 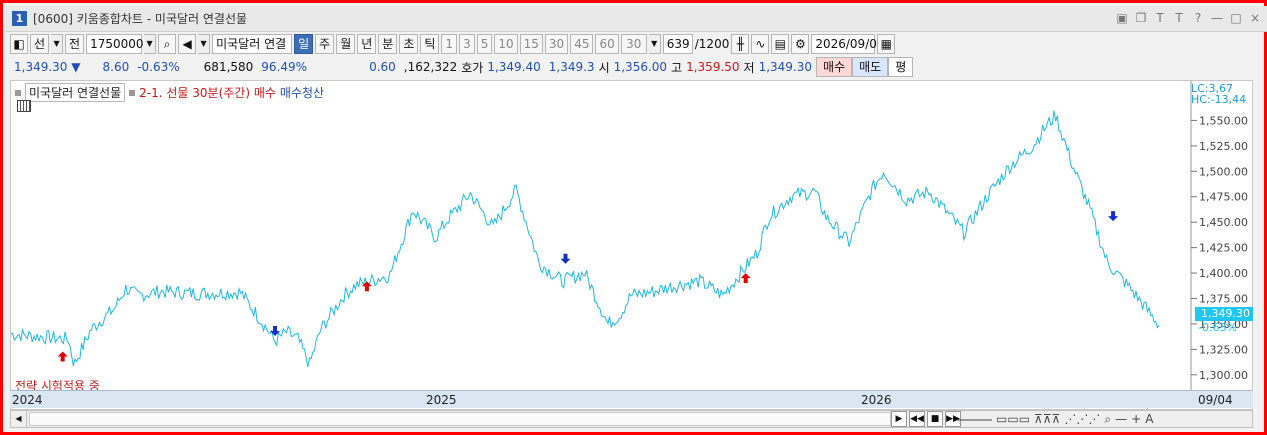 What do you see at coordinates (935, 419) in the screenshot?
I see `stop-icon: ■` at bounding box center [935, 419].